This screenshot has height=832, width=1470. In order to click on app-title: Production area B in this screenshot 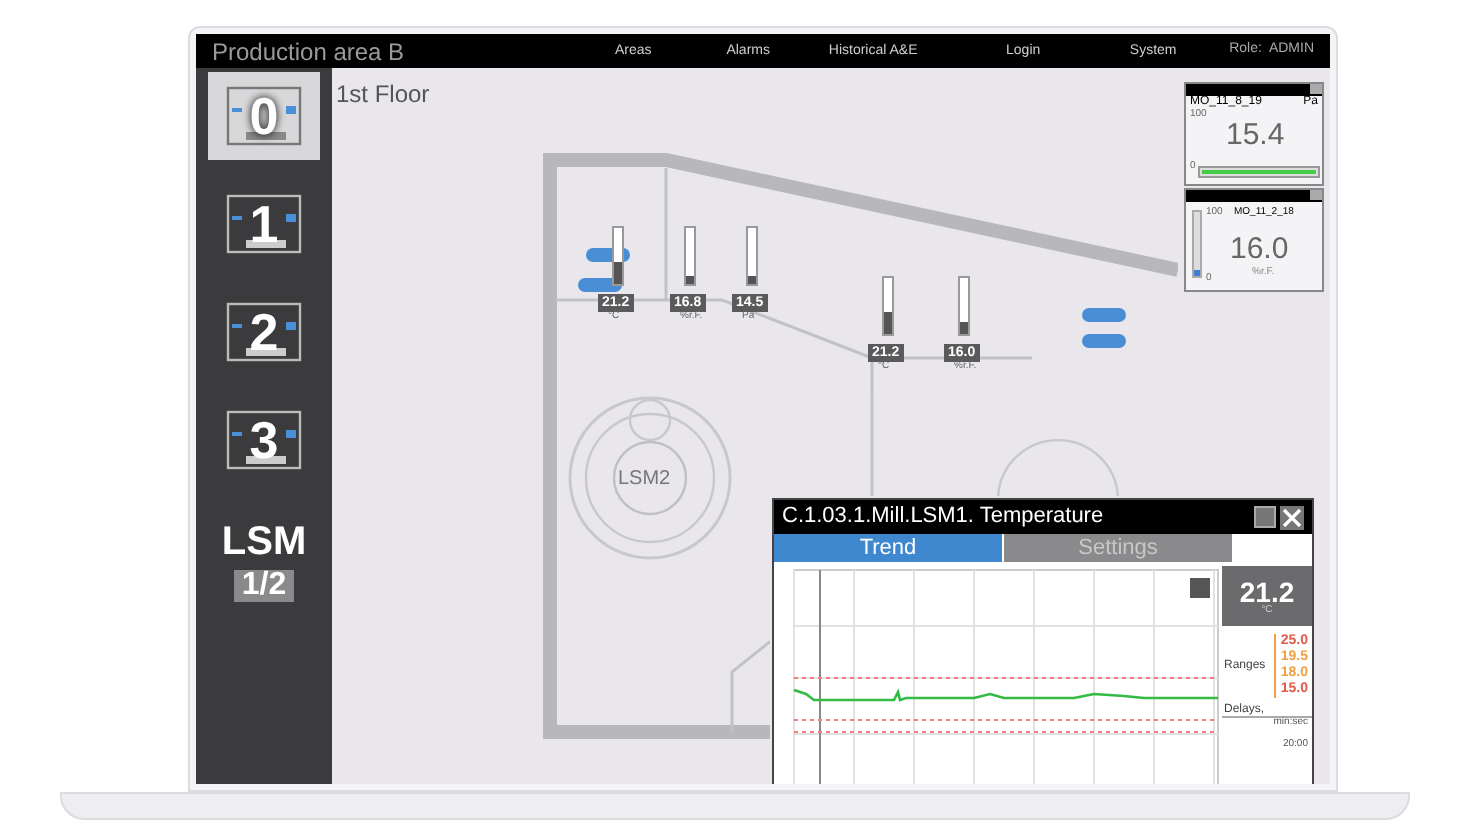, I will do `click(309, 51)`.